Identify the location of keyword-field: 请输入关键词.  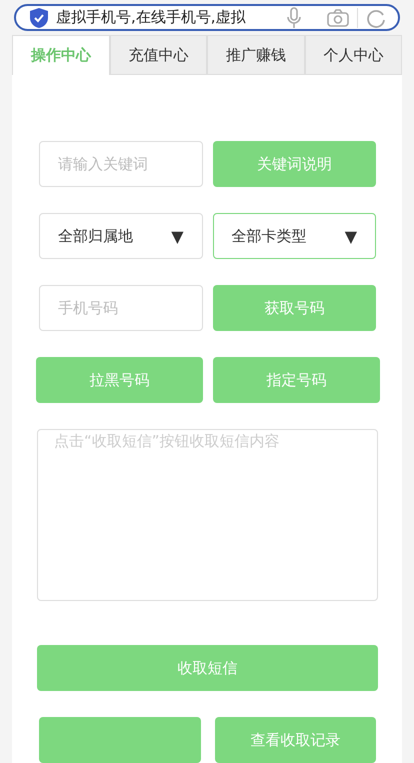
(120, 164).